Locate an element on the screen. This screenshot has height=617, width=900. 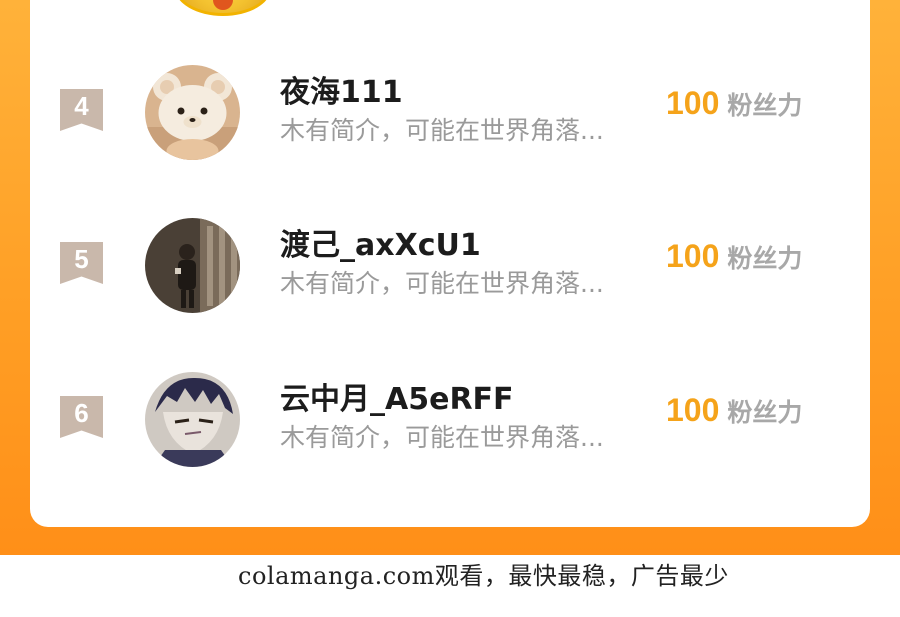
rank-badge: 4 is located at coordinates (81, 110).